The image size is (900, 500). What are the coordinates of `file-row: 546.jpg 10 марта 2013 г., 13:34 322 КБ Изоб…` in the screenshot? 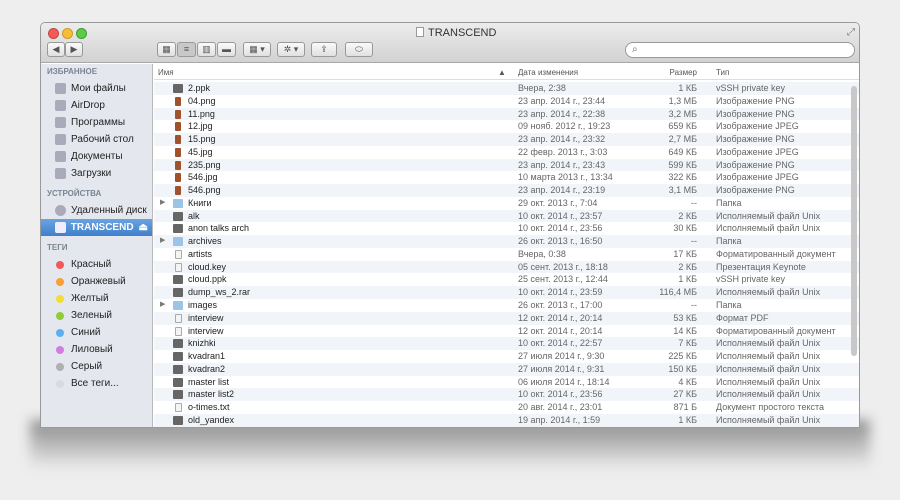 It's located at (506, 177).